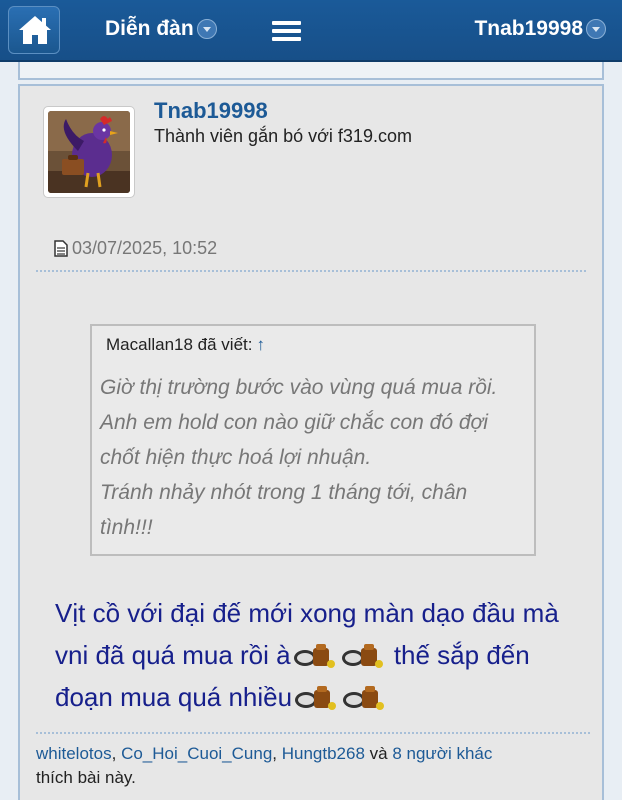 The height and width of the screenshot is (800, 622). I want to click on quote-header: Macallan18 đã viết: ↑, so click(185, 345).